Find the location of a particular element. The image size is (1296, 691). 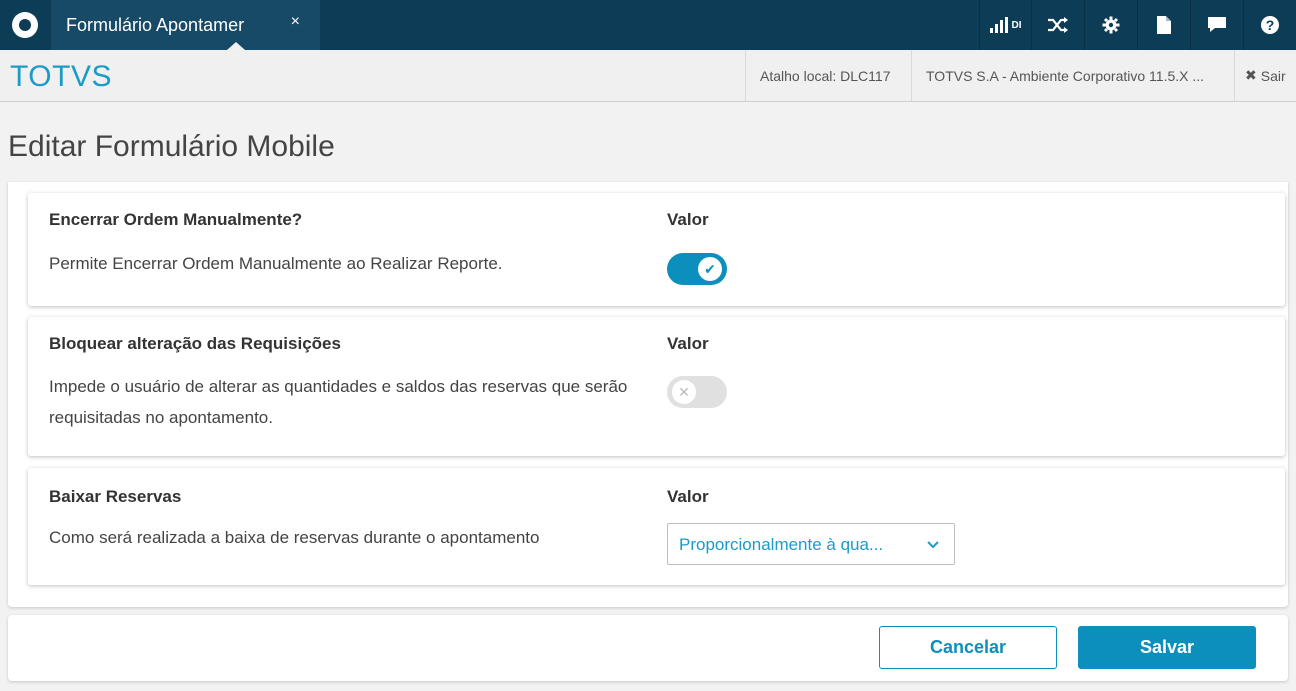

help-icon: ? is located at coordinates (1270, 25).